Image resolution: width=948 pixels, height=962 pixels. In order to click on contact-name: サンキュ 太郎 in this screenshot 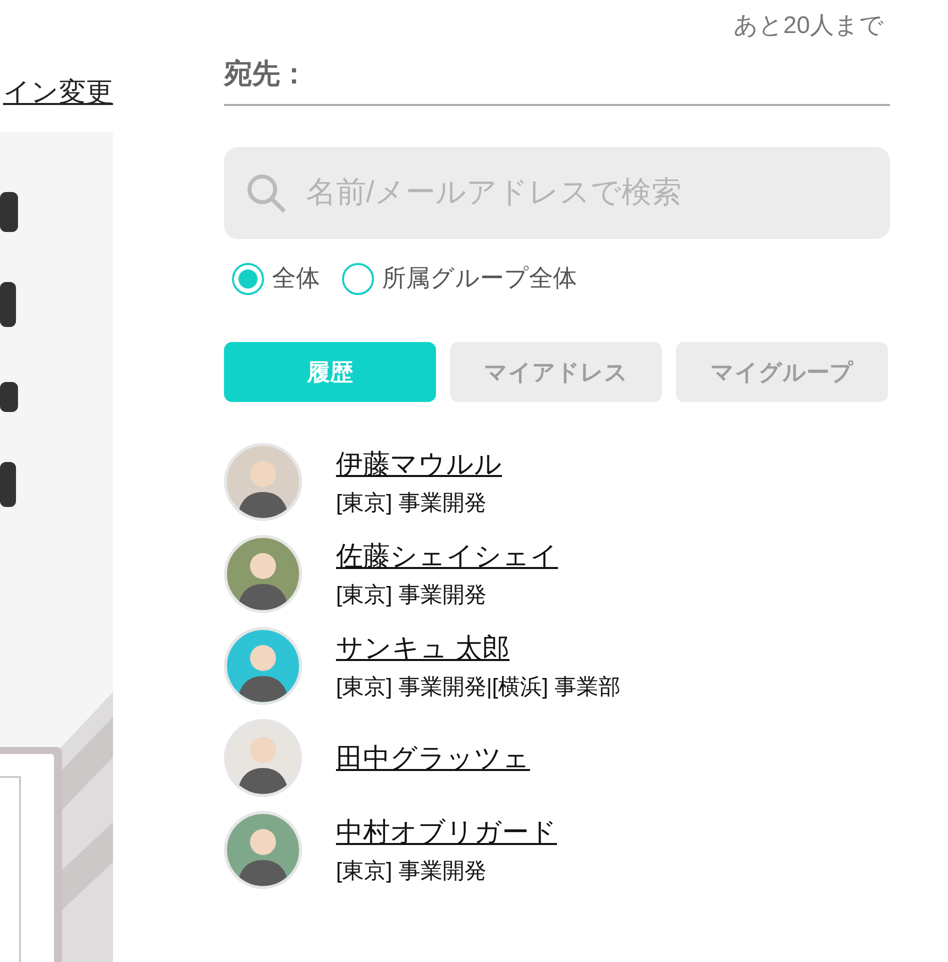, I will do `click(478, 648)`.